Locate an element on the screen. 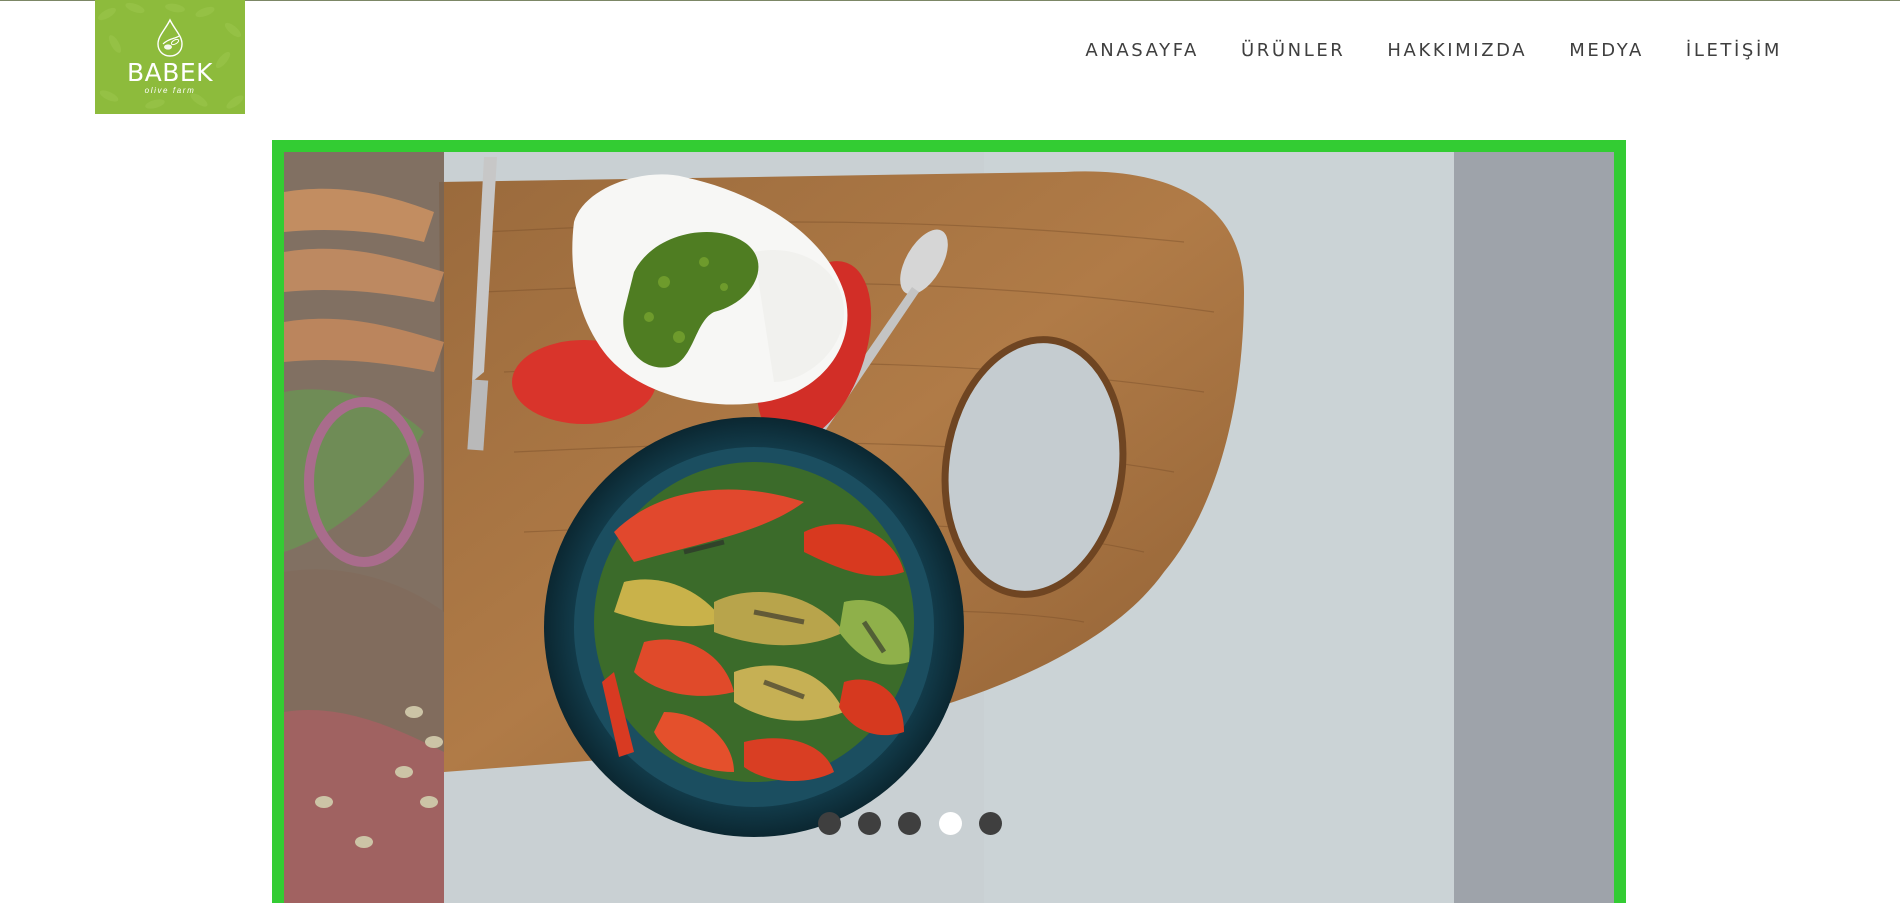 The image size is (1900, 903). olive-drop-icon is located at coordinates (170, 37).